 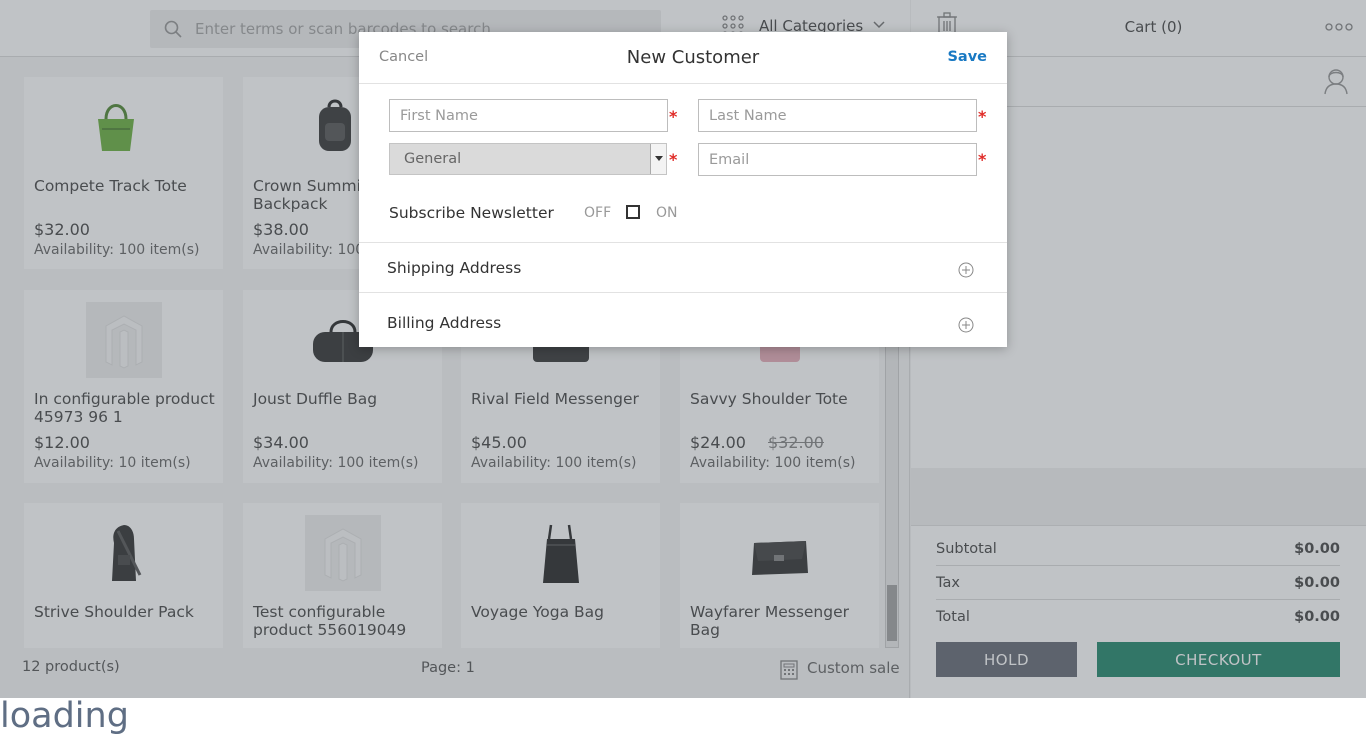 What do you see at coordinates (528, 159) in the screenshot?
I see `customer-group-select: General` at bounding box center [528, 159].